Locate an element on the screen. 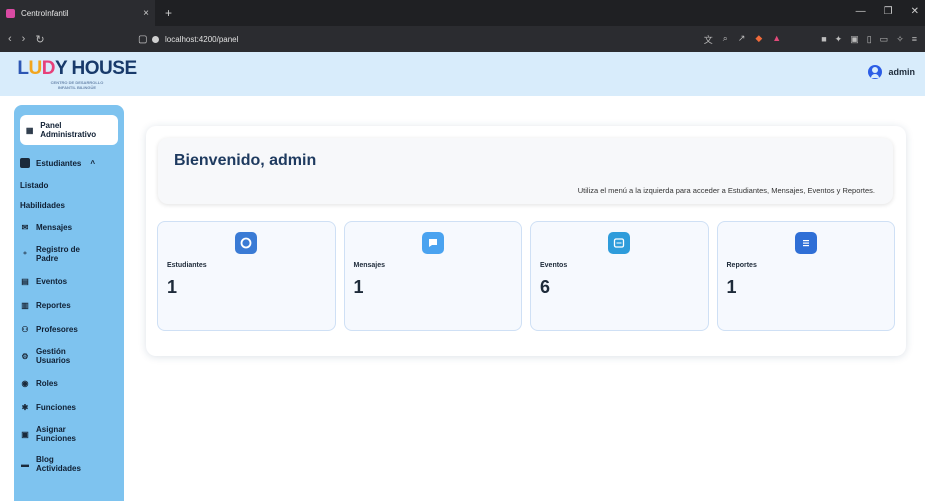  url-text: localhost:4200/panel is located at coordinates (201, 39).